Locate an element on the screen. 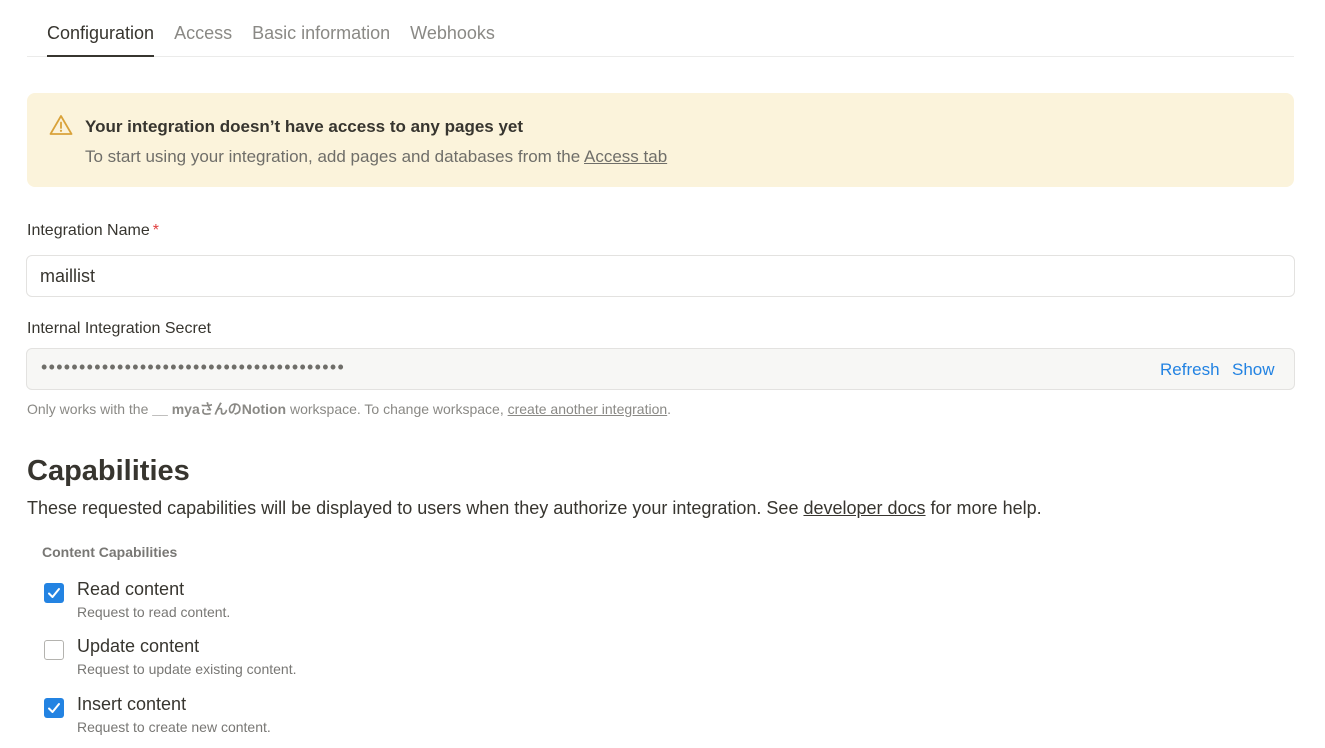  refresh-secret-button: Refresh is located at coordinates (1190, 370).